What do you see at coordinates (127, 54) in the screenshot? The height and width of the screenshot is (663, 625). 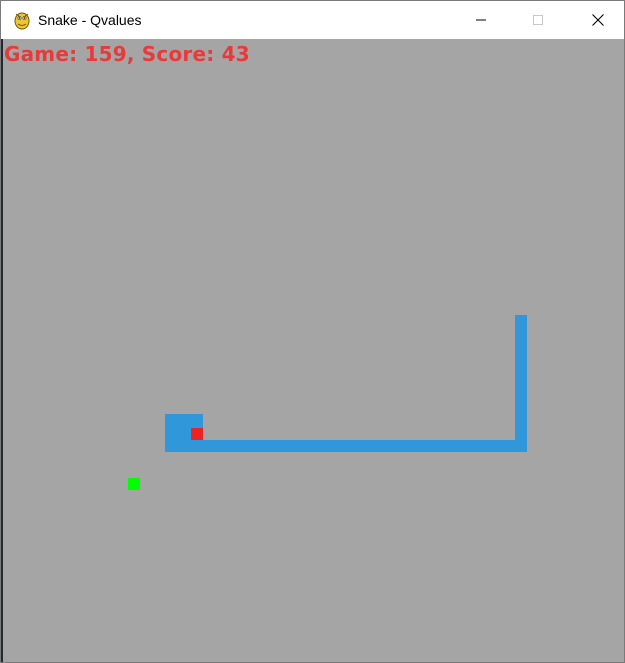 I see `game-score-text: Game: 159, Score: 43` at bounding box center [127, 54].